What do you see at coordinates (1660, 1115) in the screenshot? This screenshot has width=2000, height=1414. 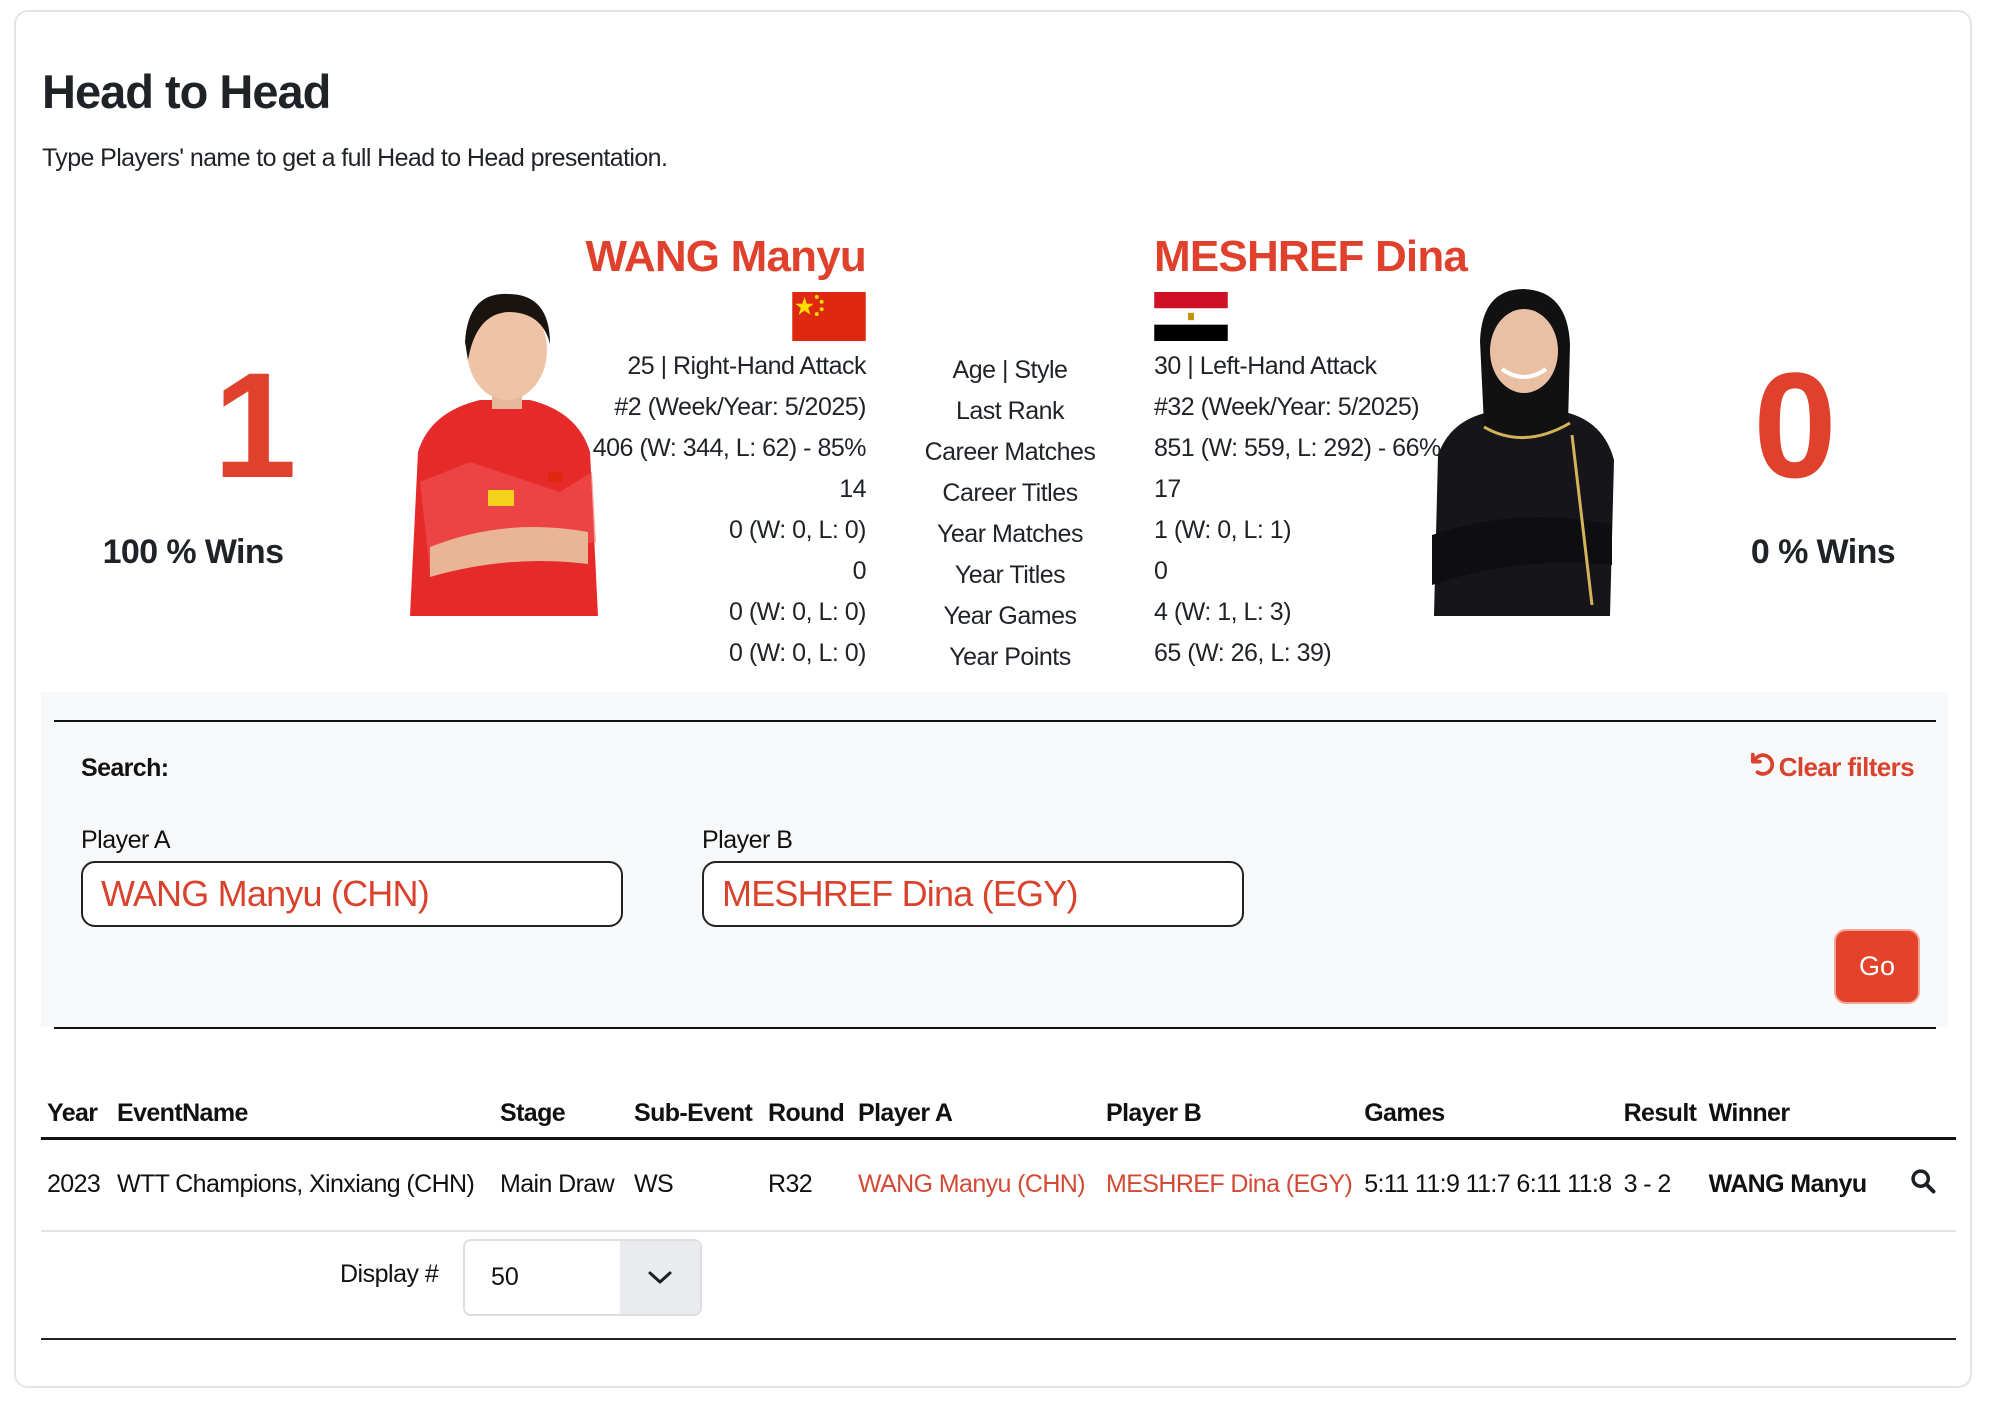 I see `col-result: Result` at bounding box center [1660, 1115].